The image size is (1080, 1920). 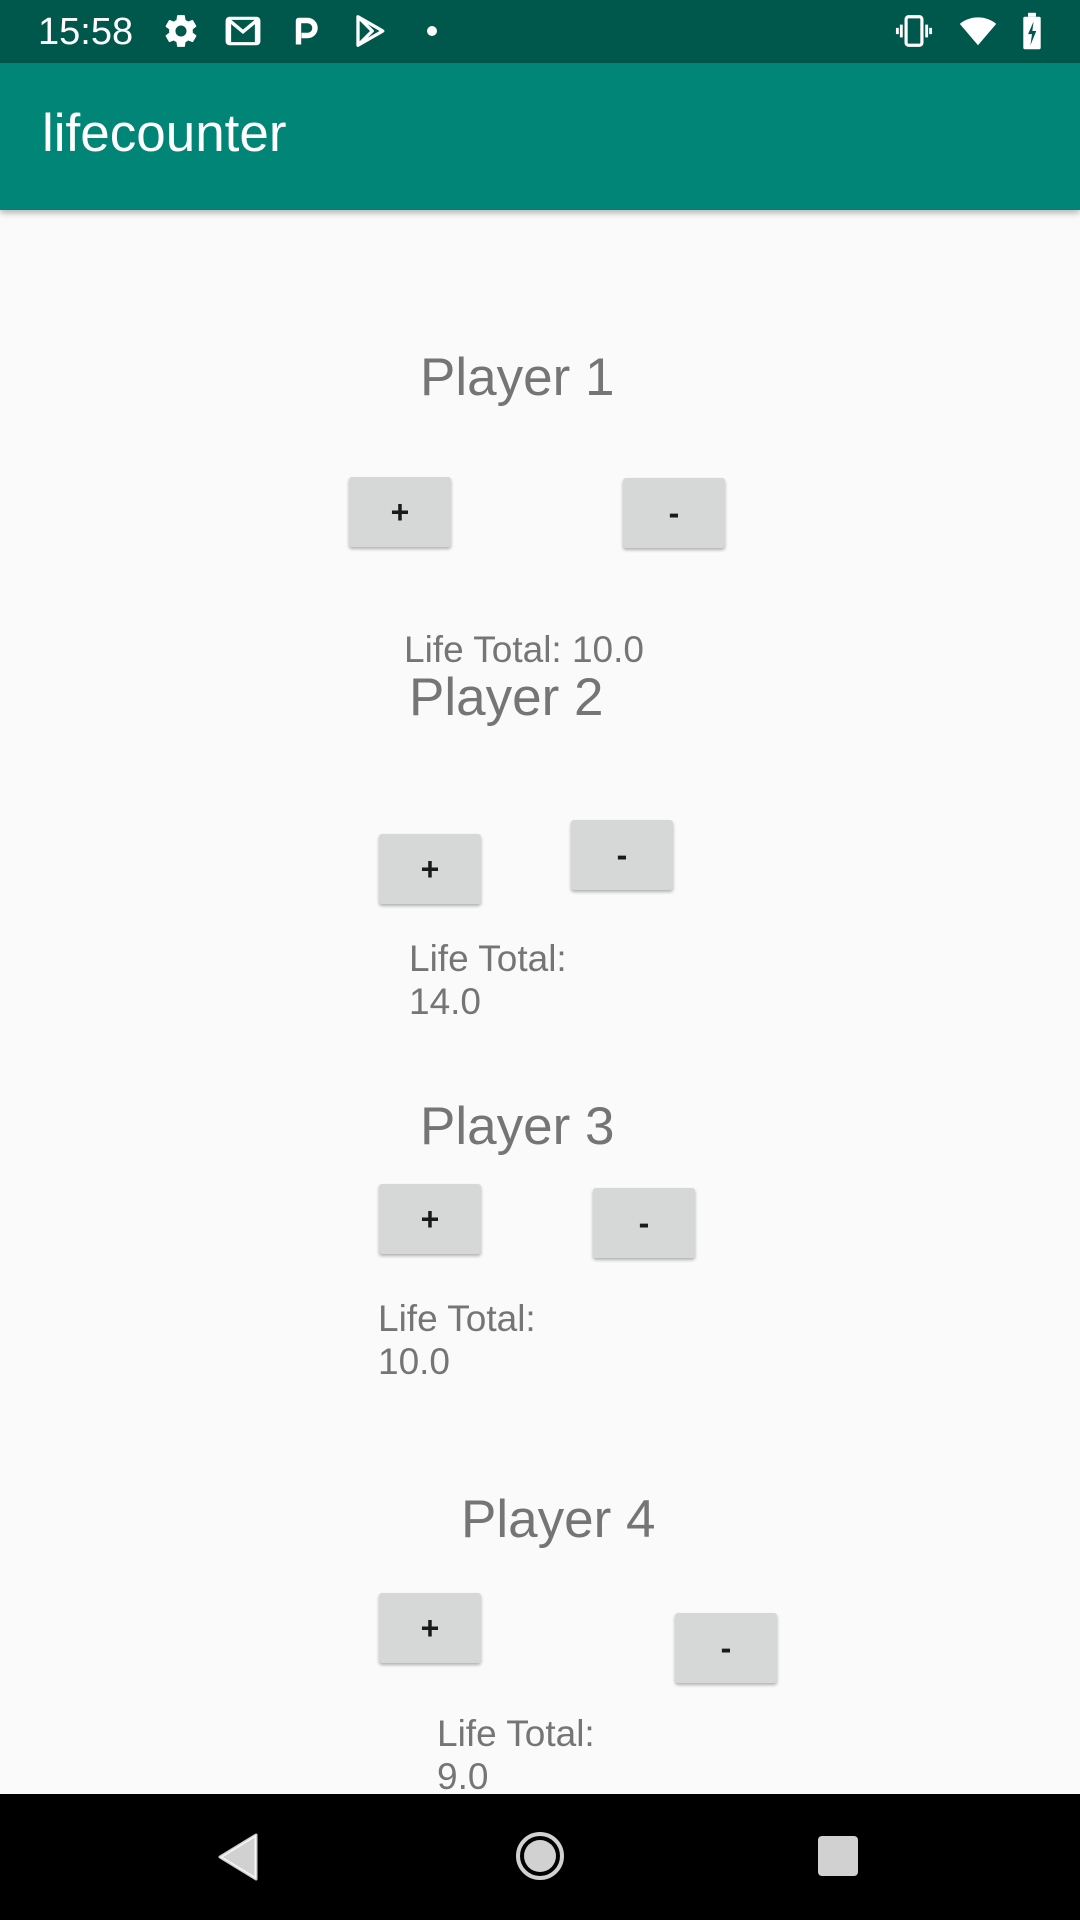 What do you see at coordinates (457, 1318) in the screenshot?
I see `player-3-life-label: Life Total:` at bounding box center [457, 1318].